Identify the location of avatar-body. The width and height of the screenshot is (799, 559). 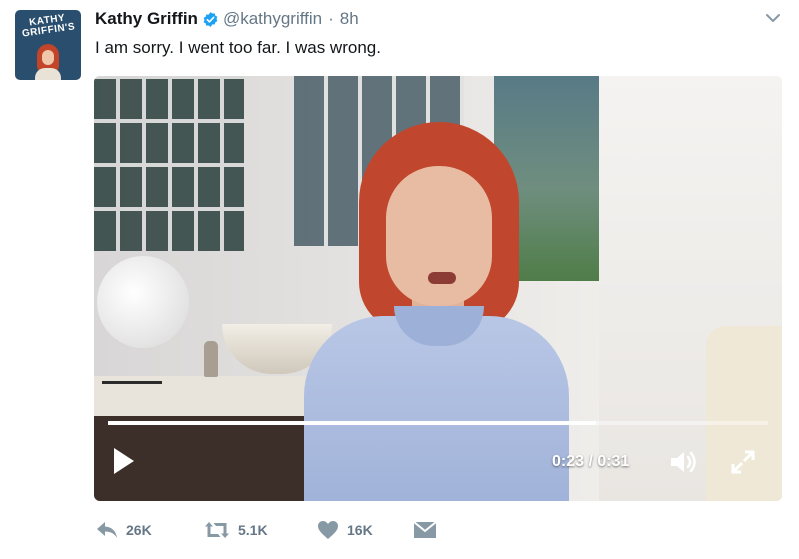
(48, 74).